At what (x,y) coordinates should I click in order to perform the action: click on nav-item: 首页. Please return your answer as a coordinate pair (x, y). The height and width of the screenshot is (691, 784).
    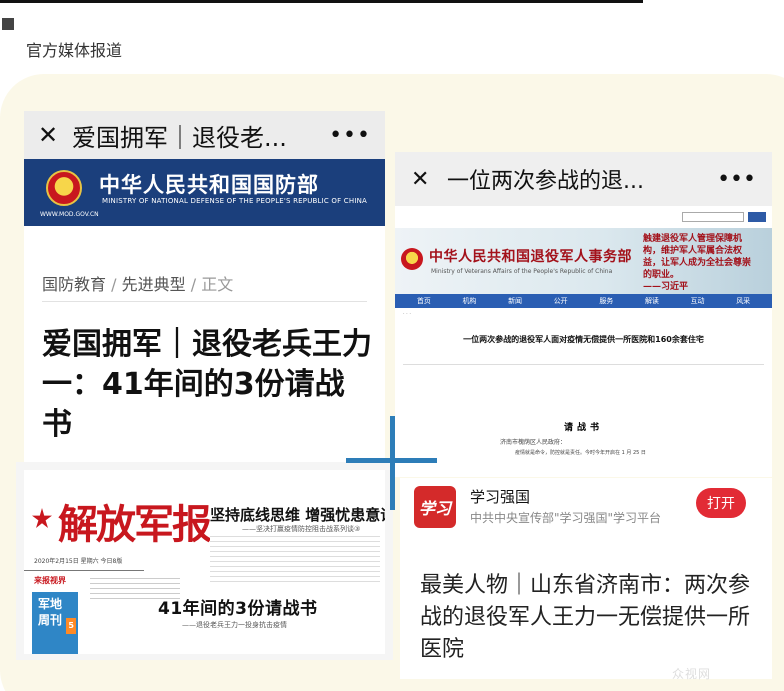
    Looking at the image, I should click on (424, 301).